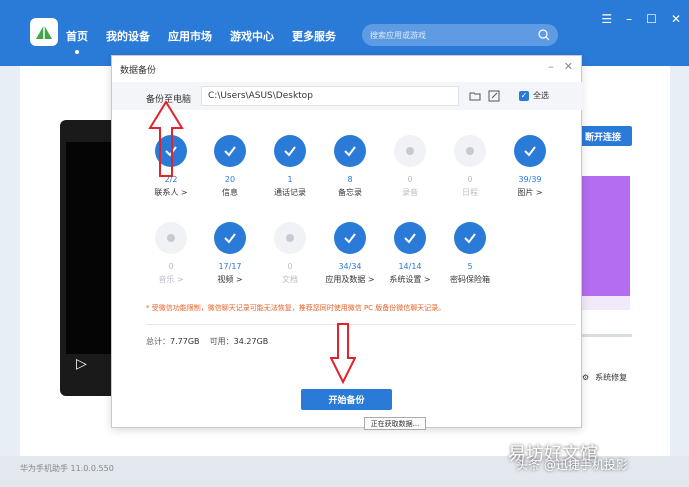 The width and height of the screenshot is (689, 487). What do you see at coordinates (81, 364) in the screenshot?
I see `play-icon: ▷` at bounding box center [81, 364].